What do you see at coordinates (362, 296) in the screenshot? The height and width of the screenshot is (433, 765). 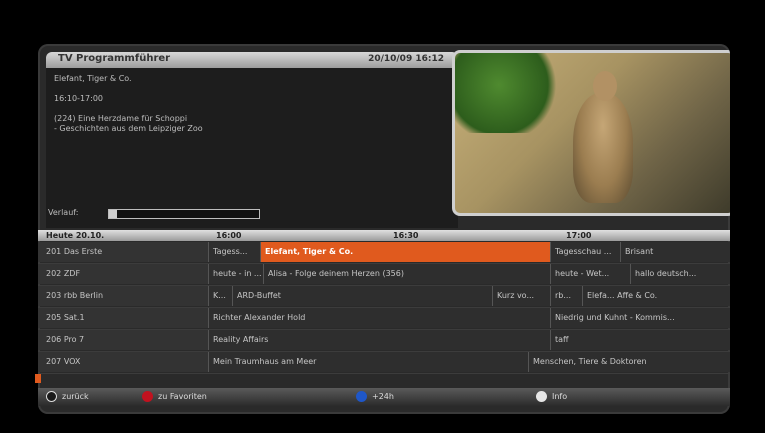 I see `program-cell: ARD-Buffet` at bounding box center [362, 296].